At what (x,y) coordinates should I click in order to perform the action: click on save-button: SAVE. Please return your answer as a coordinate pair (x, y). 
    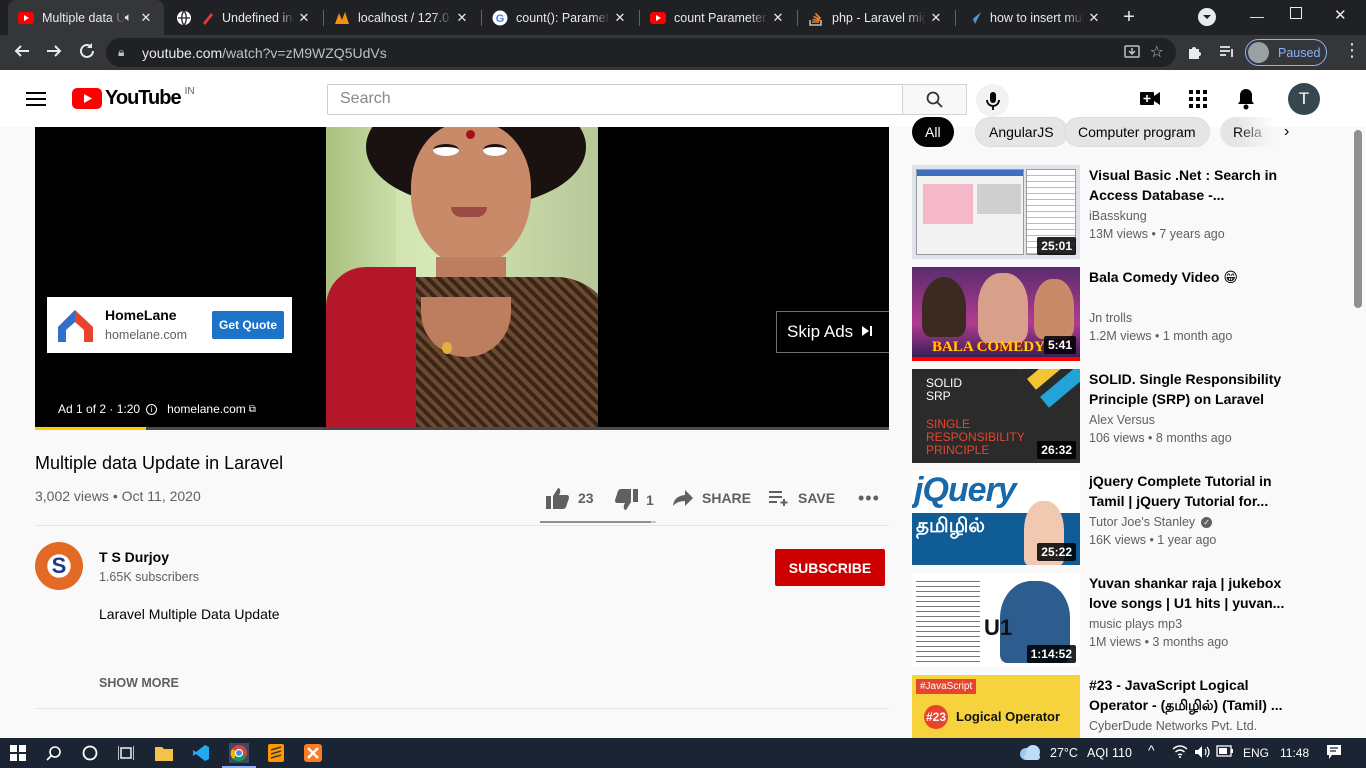
    Looking at the image, I should click on (801, 498).